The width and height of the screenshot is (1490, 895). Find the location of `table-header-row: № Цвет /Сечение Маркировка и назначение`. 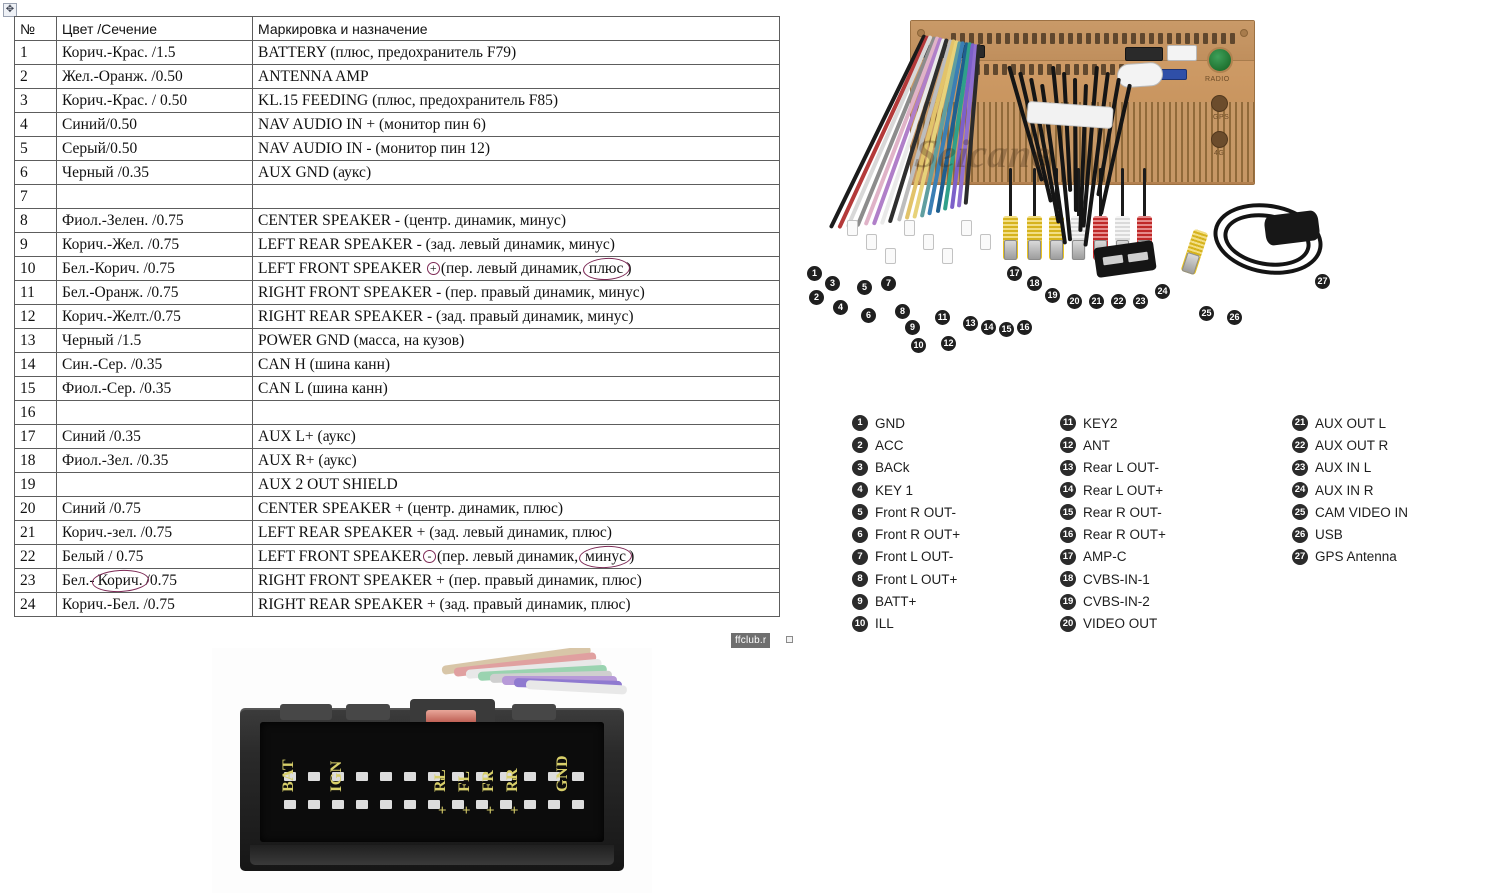

table-header-row: № Цвет /Сечение Маркировка и назначение is located at coordinates (397, 28).